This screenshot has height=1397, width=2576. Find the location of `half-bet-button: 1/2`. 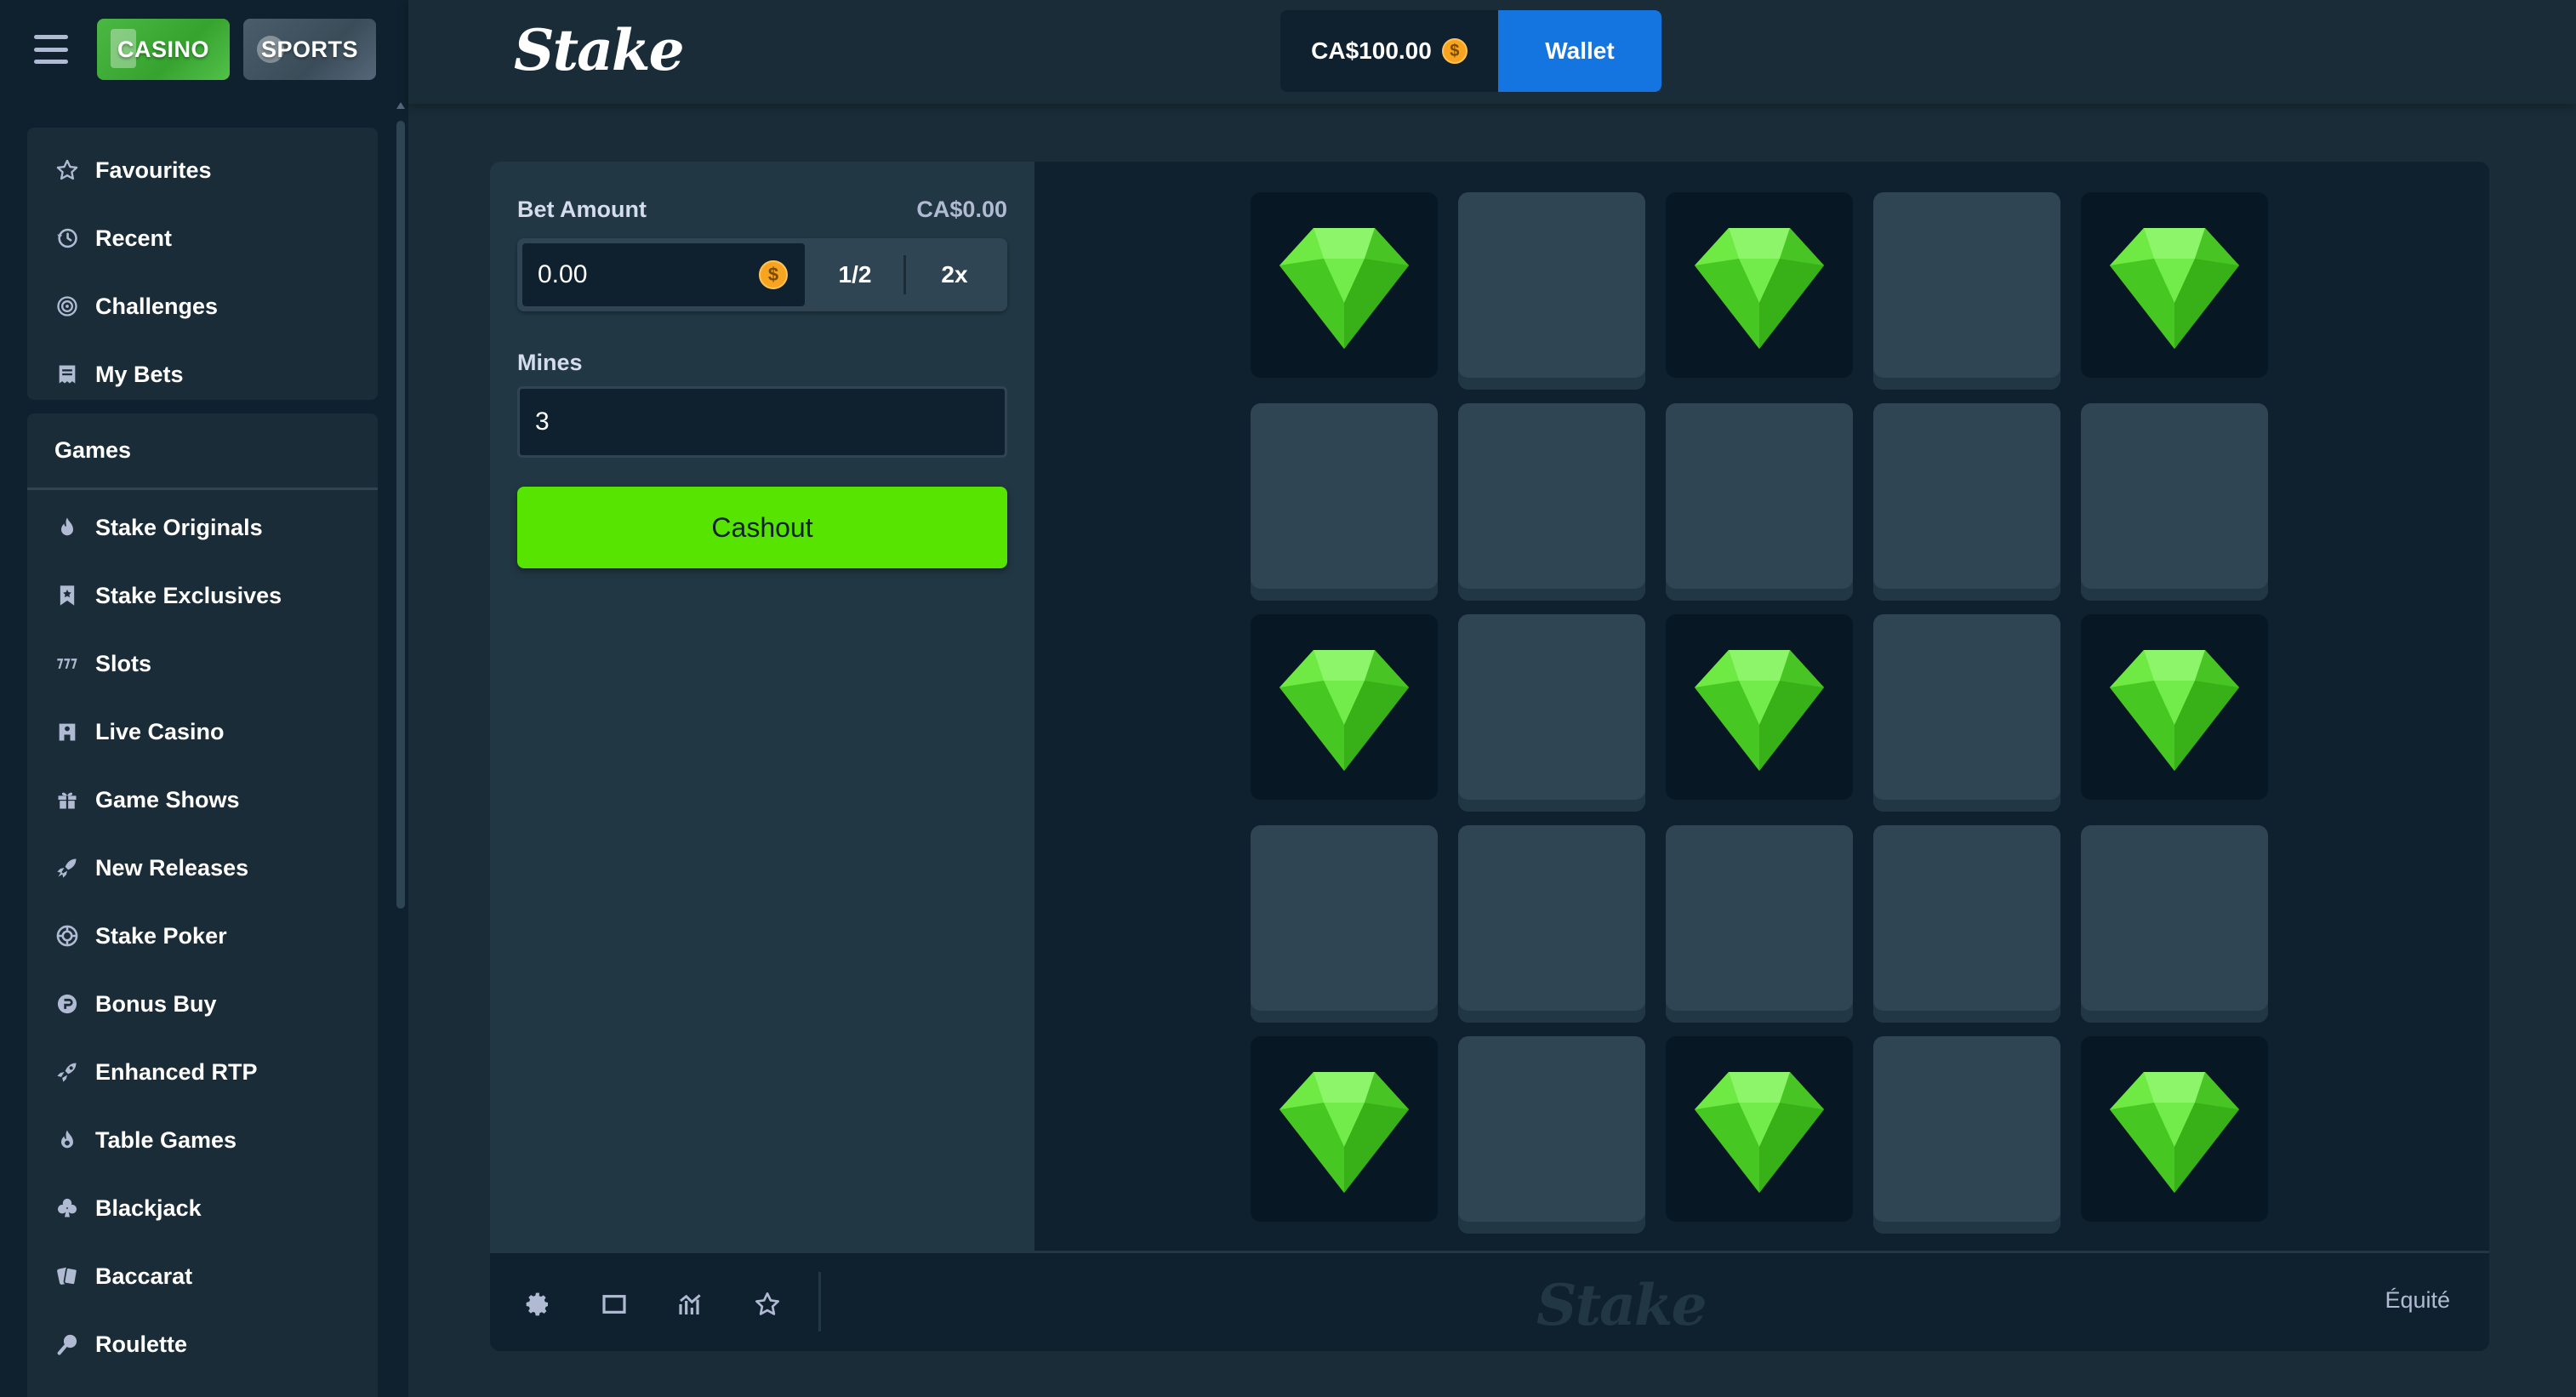

half-bet-button: 1/2 is located at coordinates (855, 275).